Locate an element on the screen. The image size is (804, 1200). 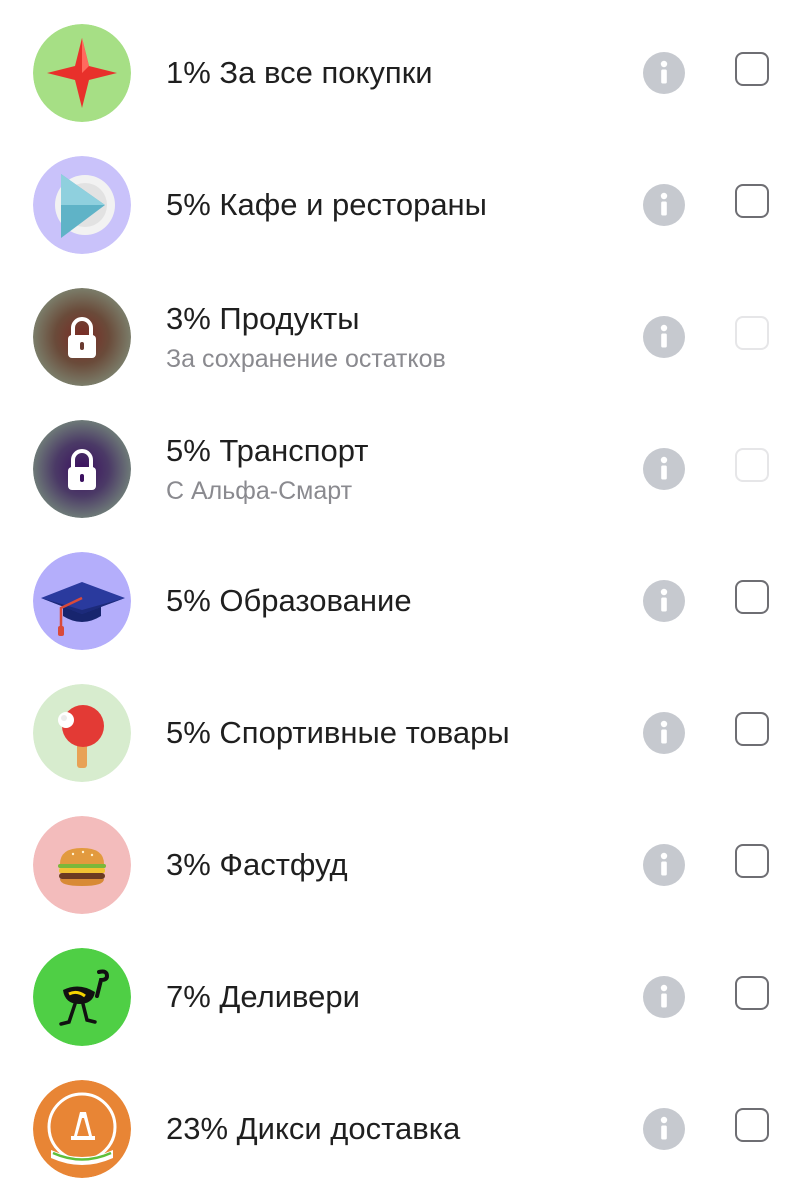
burger-icon is located at coordinates (82, 865).